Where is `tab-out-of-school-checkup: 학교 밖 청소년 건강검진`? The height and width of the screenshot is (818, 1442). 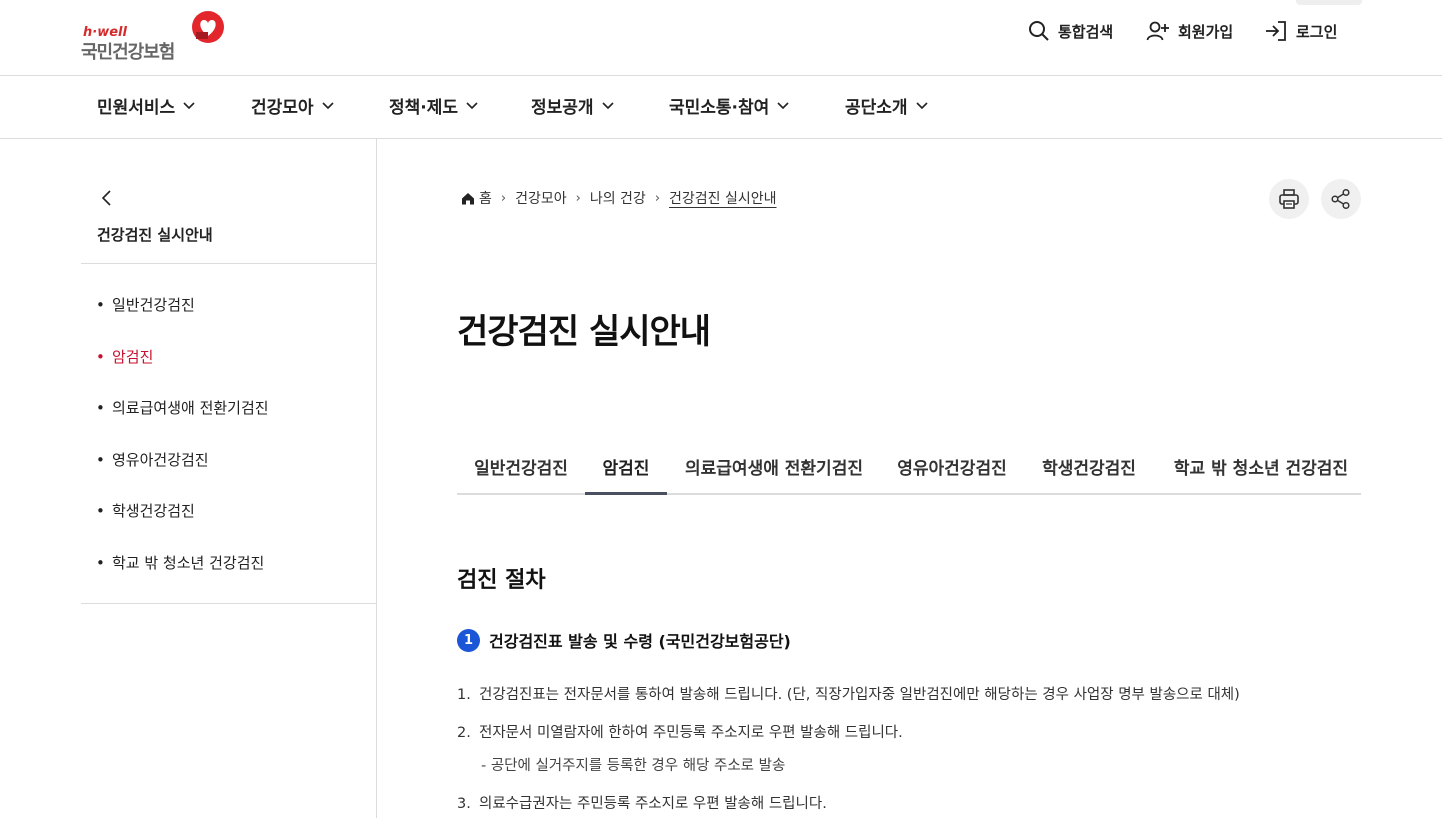 tab-out-of-school-checkup: 학교 밖 청소년 건강검진 is located at coordinates (1261, 468).